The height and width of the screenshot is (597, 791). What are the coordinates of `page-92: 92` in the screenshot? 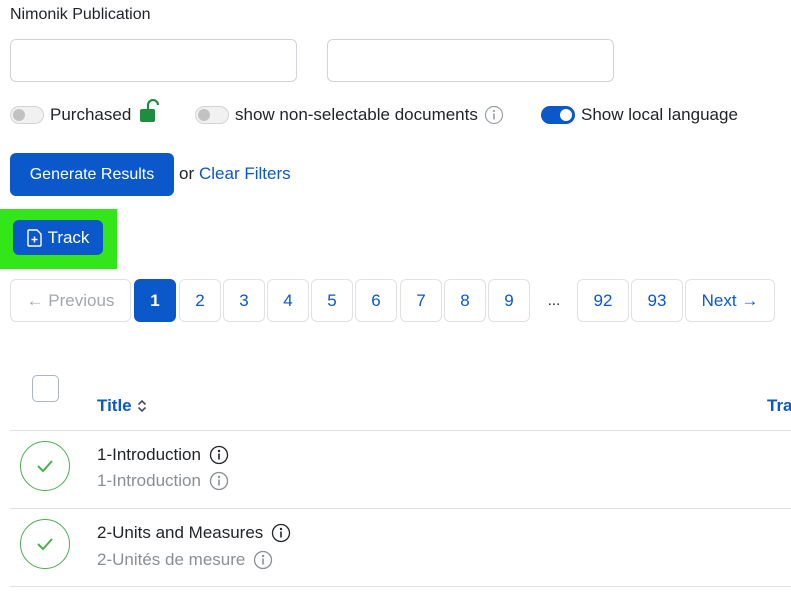 It's located at (603, 300).